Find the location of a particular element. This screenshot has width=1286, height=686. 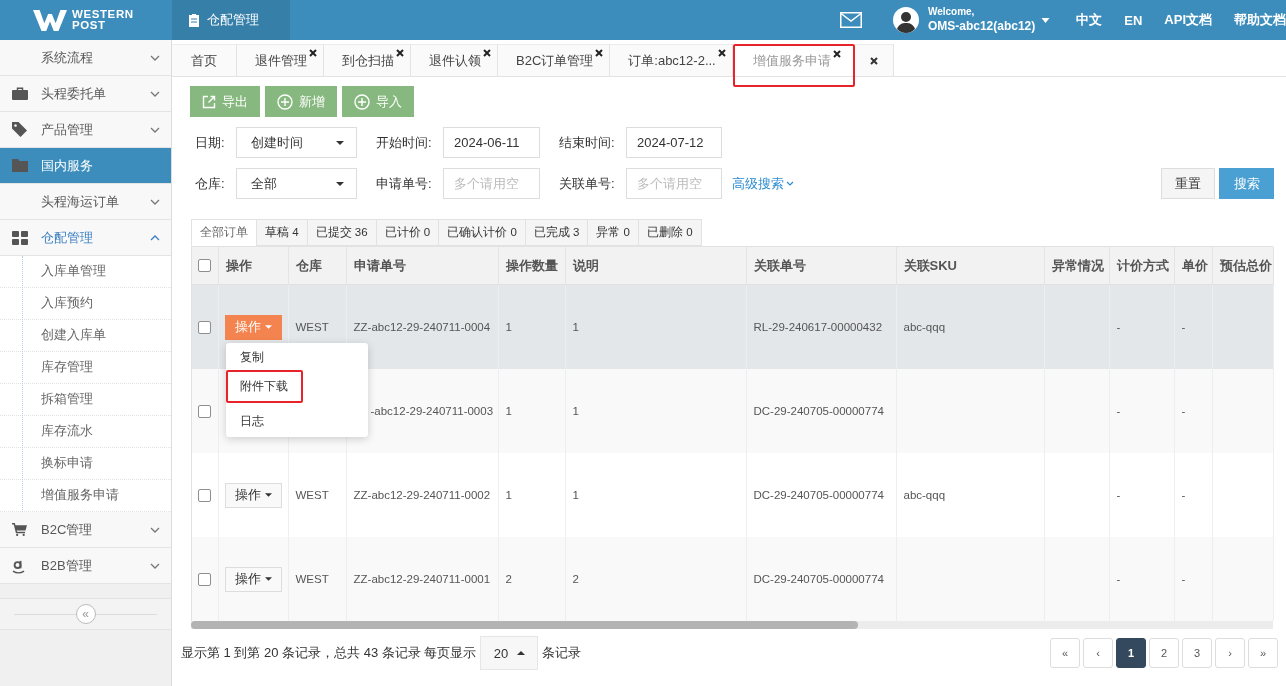

sidebar-item: B2B管理 is located at coordinates (85, 566).